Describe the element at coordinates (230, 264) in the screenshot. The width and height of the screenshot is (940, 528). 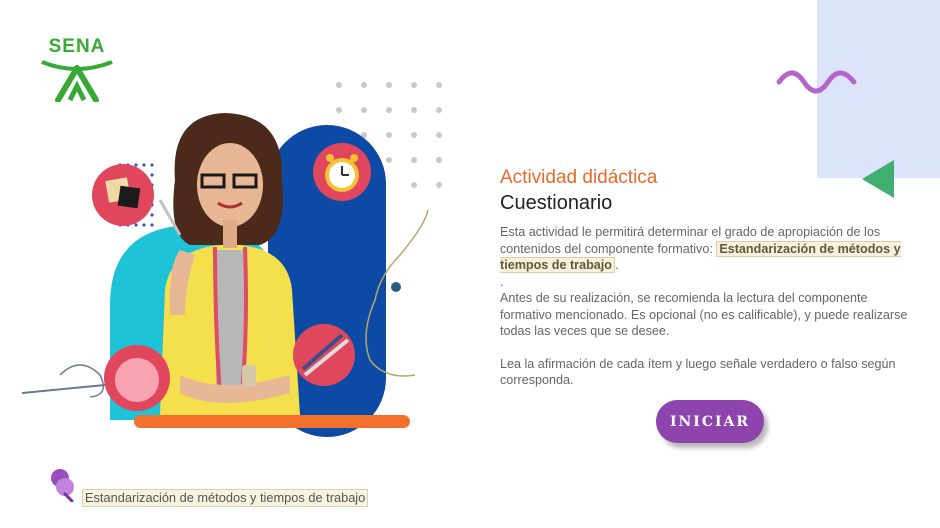
I see `woman-figure` at that location.